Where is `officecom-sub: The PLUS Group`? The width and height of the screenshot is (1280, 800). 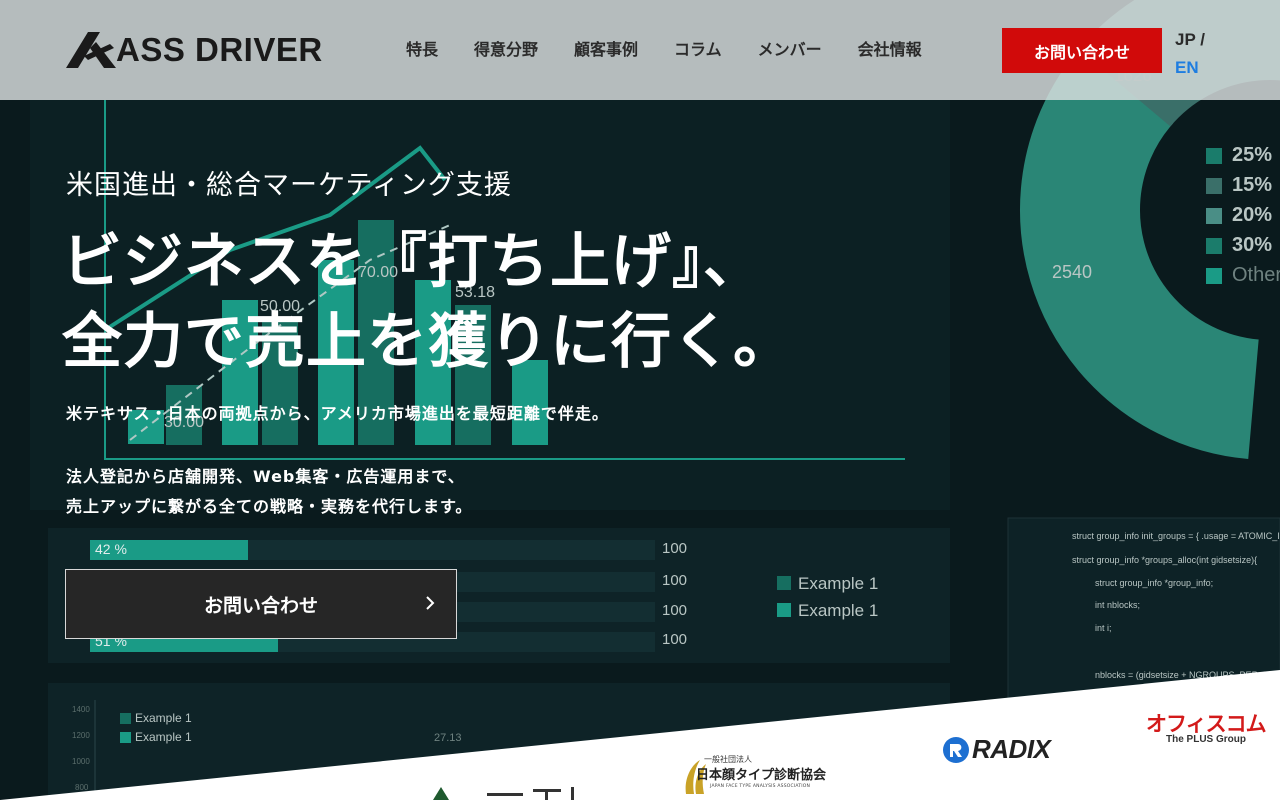
officecom-sub: The PLUS Group is located at coordinates (1206, 739).